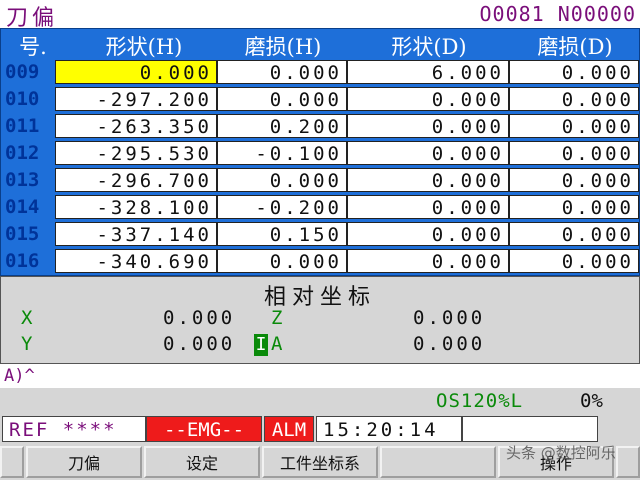  Describe the element at coordinates (136, 153) in the screenshot. I see `shape-h-cell: -295.530` at that location.